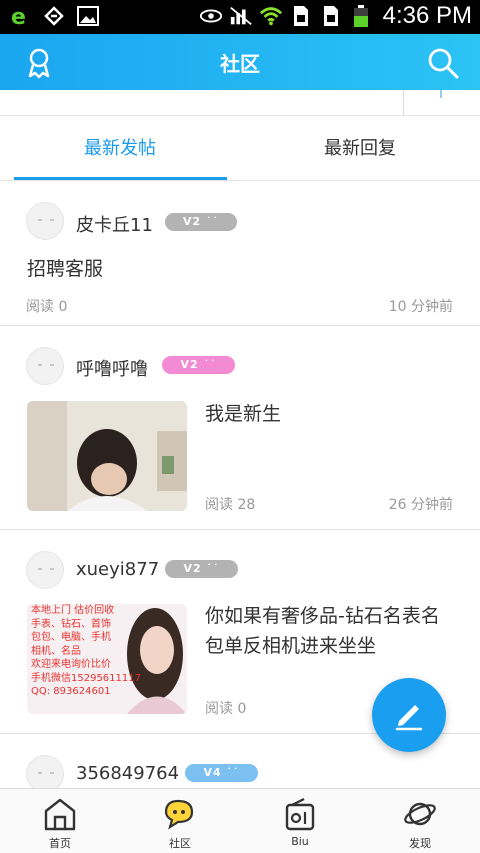 Image resolution: width=480 pixels, height=853 pixels. What do you see at coordinates (71, 624) in the screenshot?
I see `ad-text-line: 手表、钻石、首饰` at bounding box center [71, 624].